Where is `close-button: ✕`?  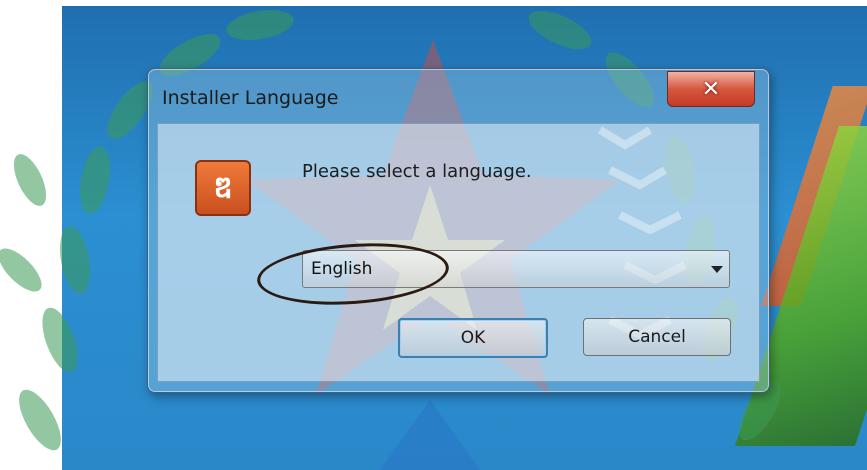
close-button: ✕ is located at coordinates (711, 89).